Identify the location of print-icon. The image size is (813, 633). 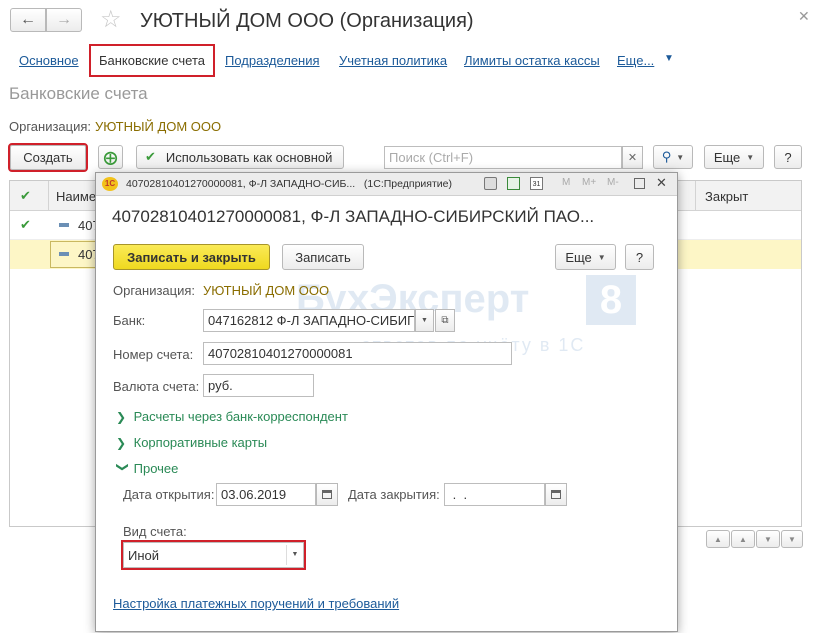
(490, 183).